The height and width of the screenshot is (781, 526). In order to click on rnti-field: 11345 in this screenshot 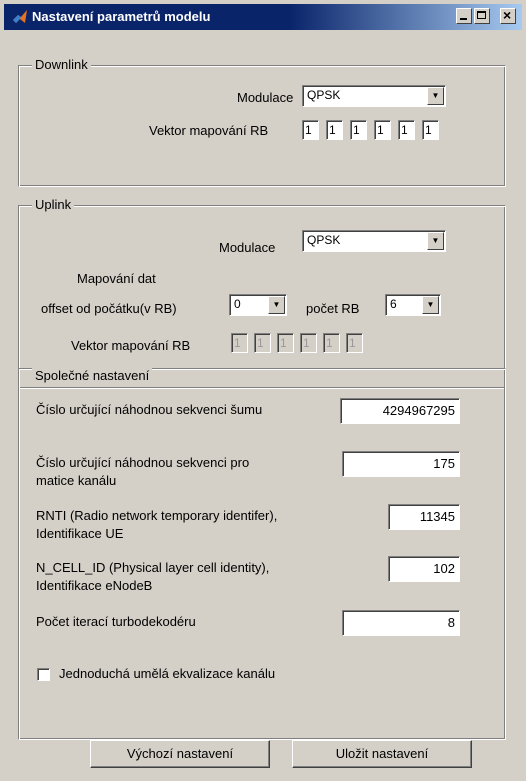, I will do `click(424, 517)`.